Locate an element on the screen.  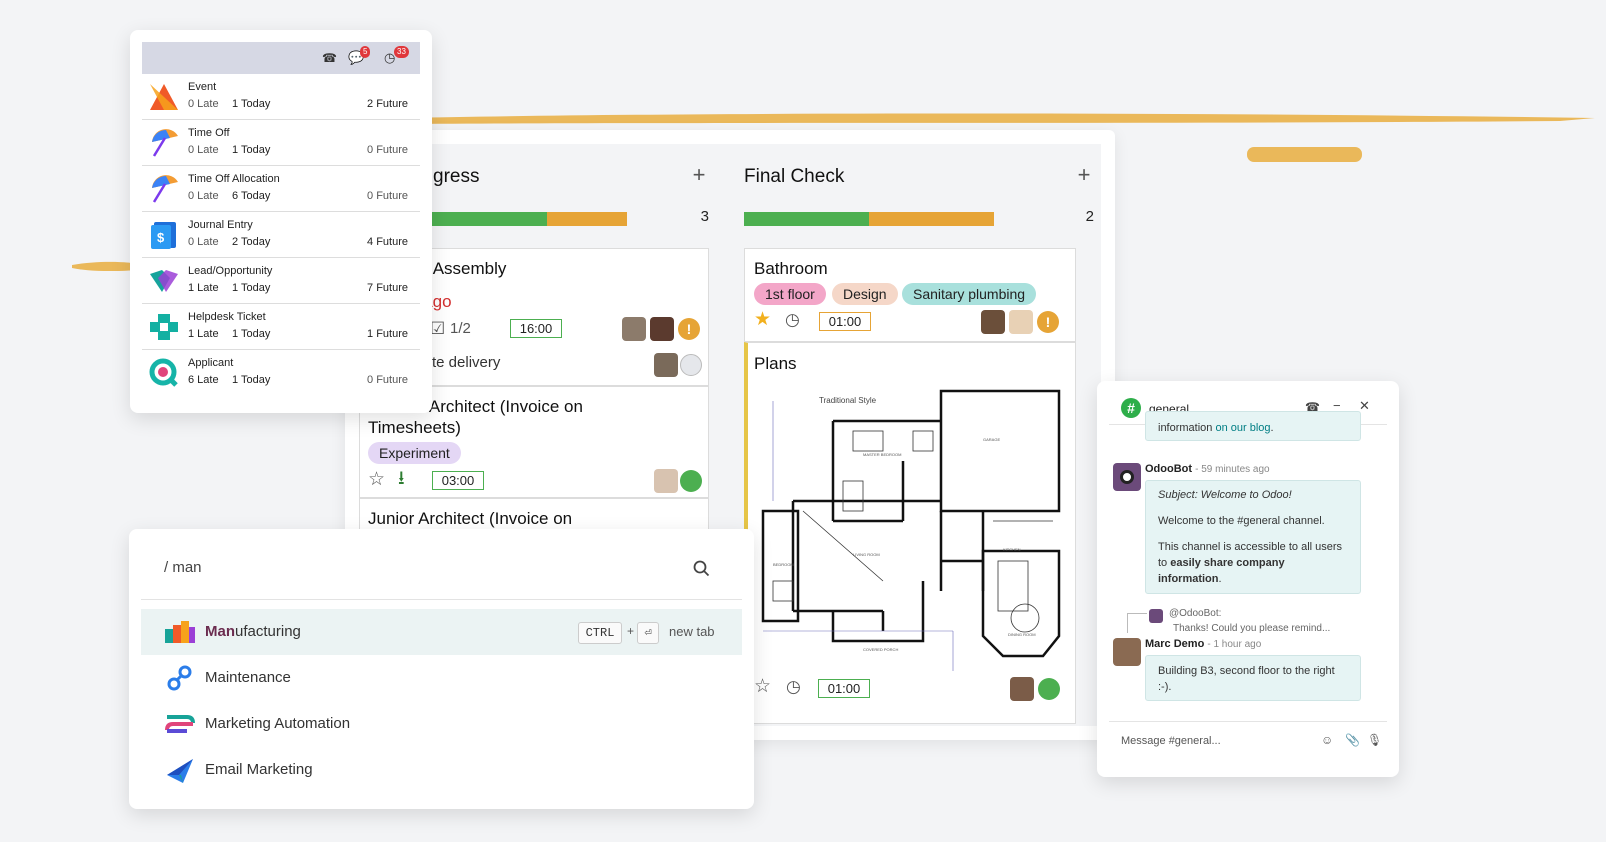
emoji-icon: ☺ is located at coordinates (1327, 740).